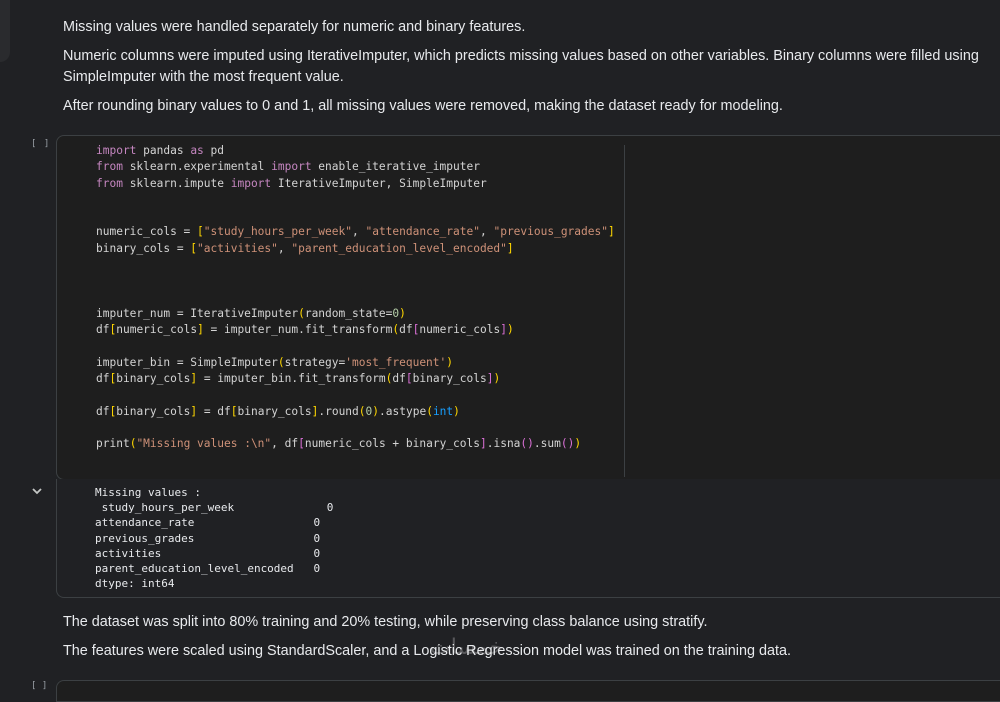  What do you see at coordinates (5, 31) in the screenshot?
I see `left-edge-panel` at bounding box center [5, 31].